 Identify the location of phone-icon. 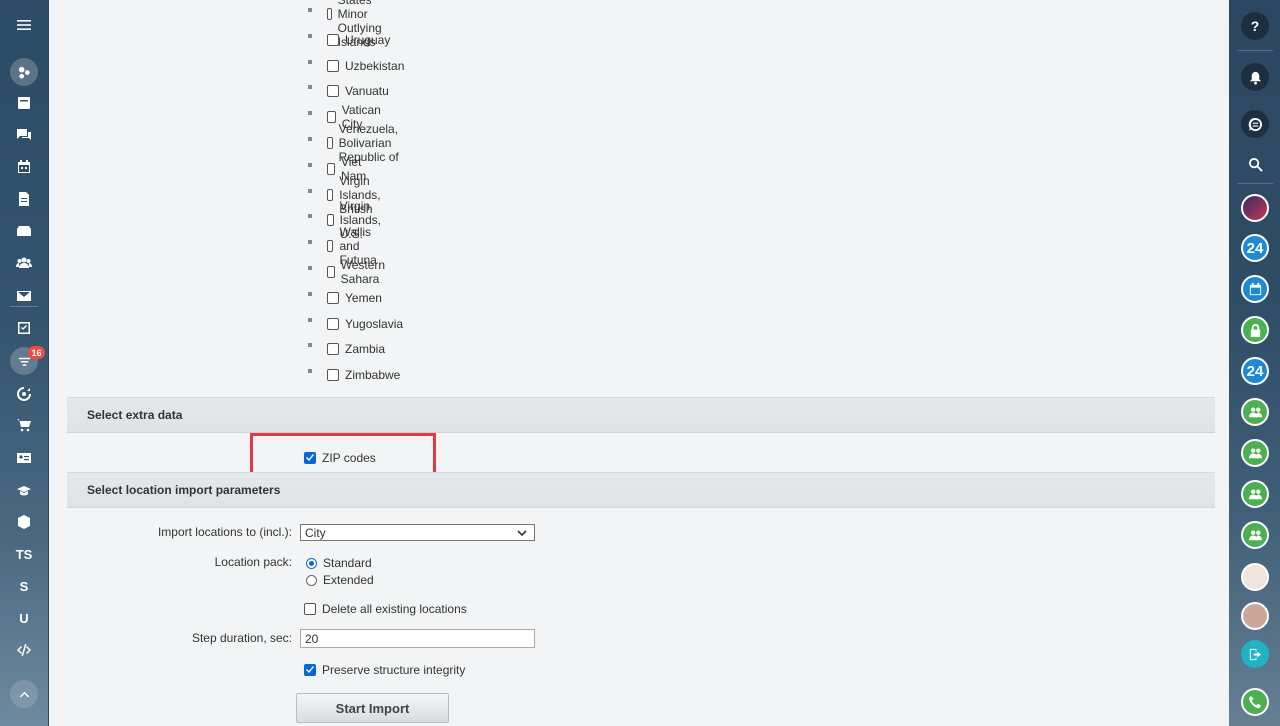
(1255, 702).